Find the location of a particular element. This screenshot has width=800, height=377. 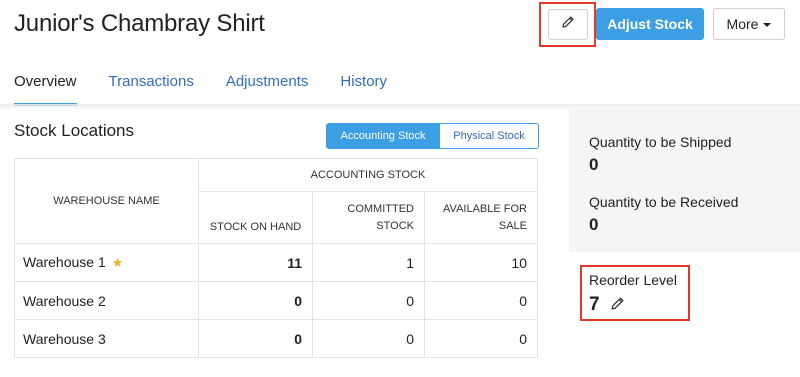

table-row: Warehouse 3 0 0 0 is located at coordinates (276, 338).